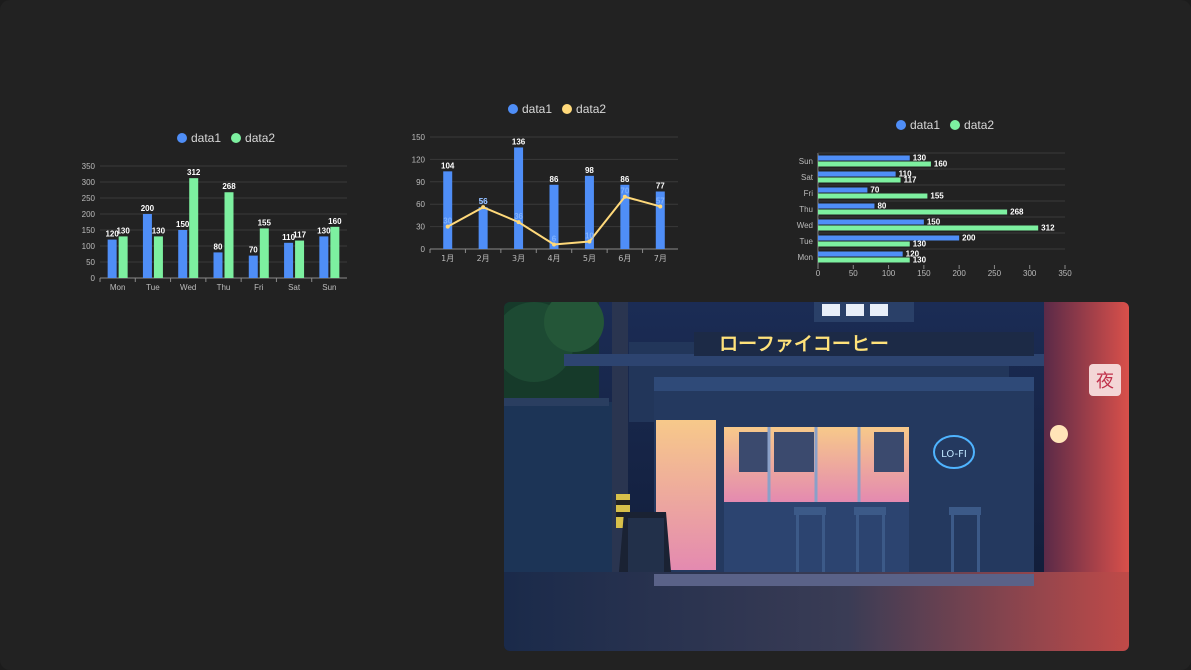 This screenshot has width=1191, height=670. What do you see at coordinates (1030, 273) in the screenshot?
I see `x-tick-label: 300` at bounding box center [1030, 273].